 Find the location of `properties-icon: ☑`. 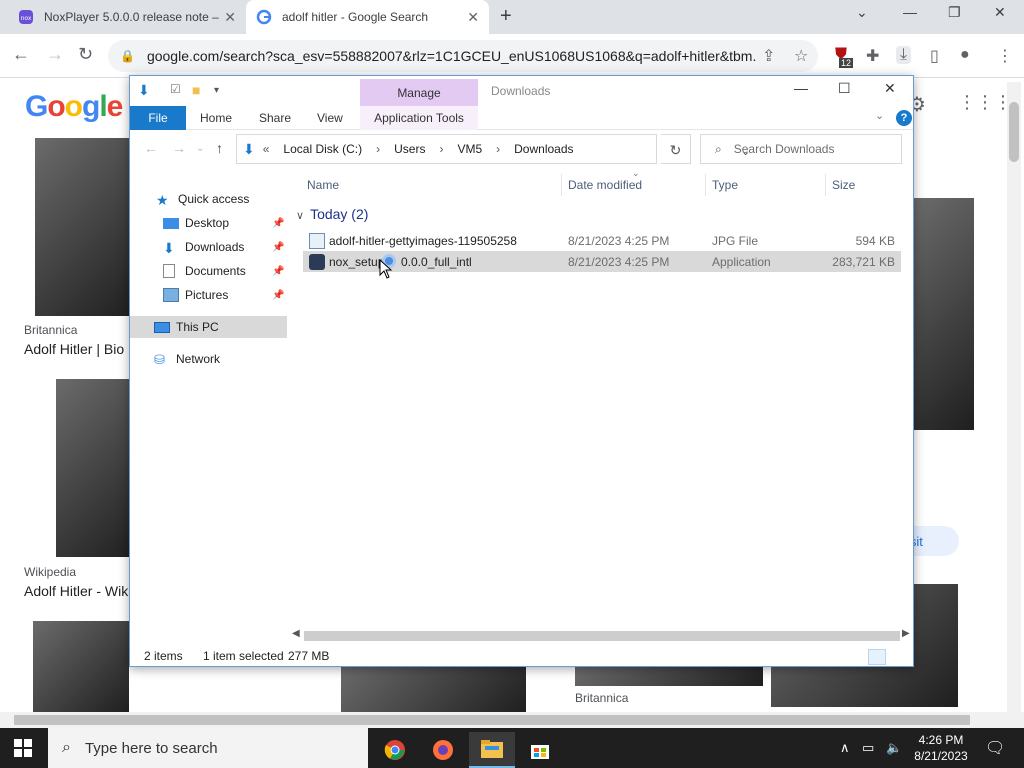

properties-icon: ☑ is located at coordinates (175, 89).